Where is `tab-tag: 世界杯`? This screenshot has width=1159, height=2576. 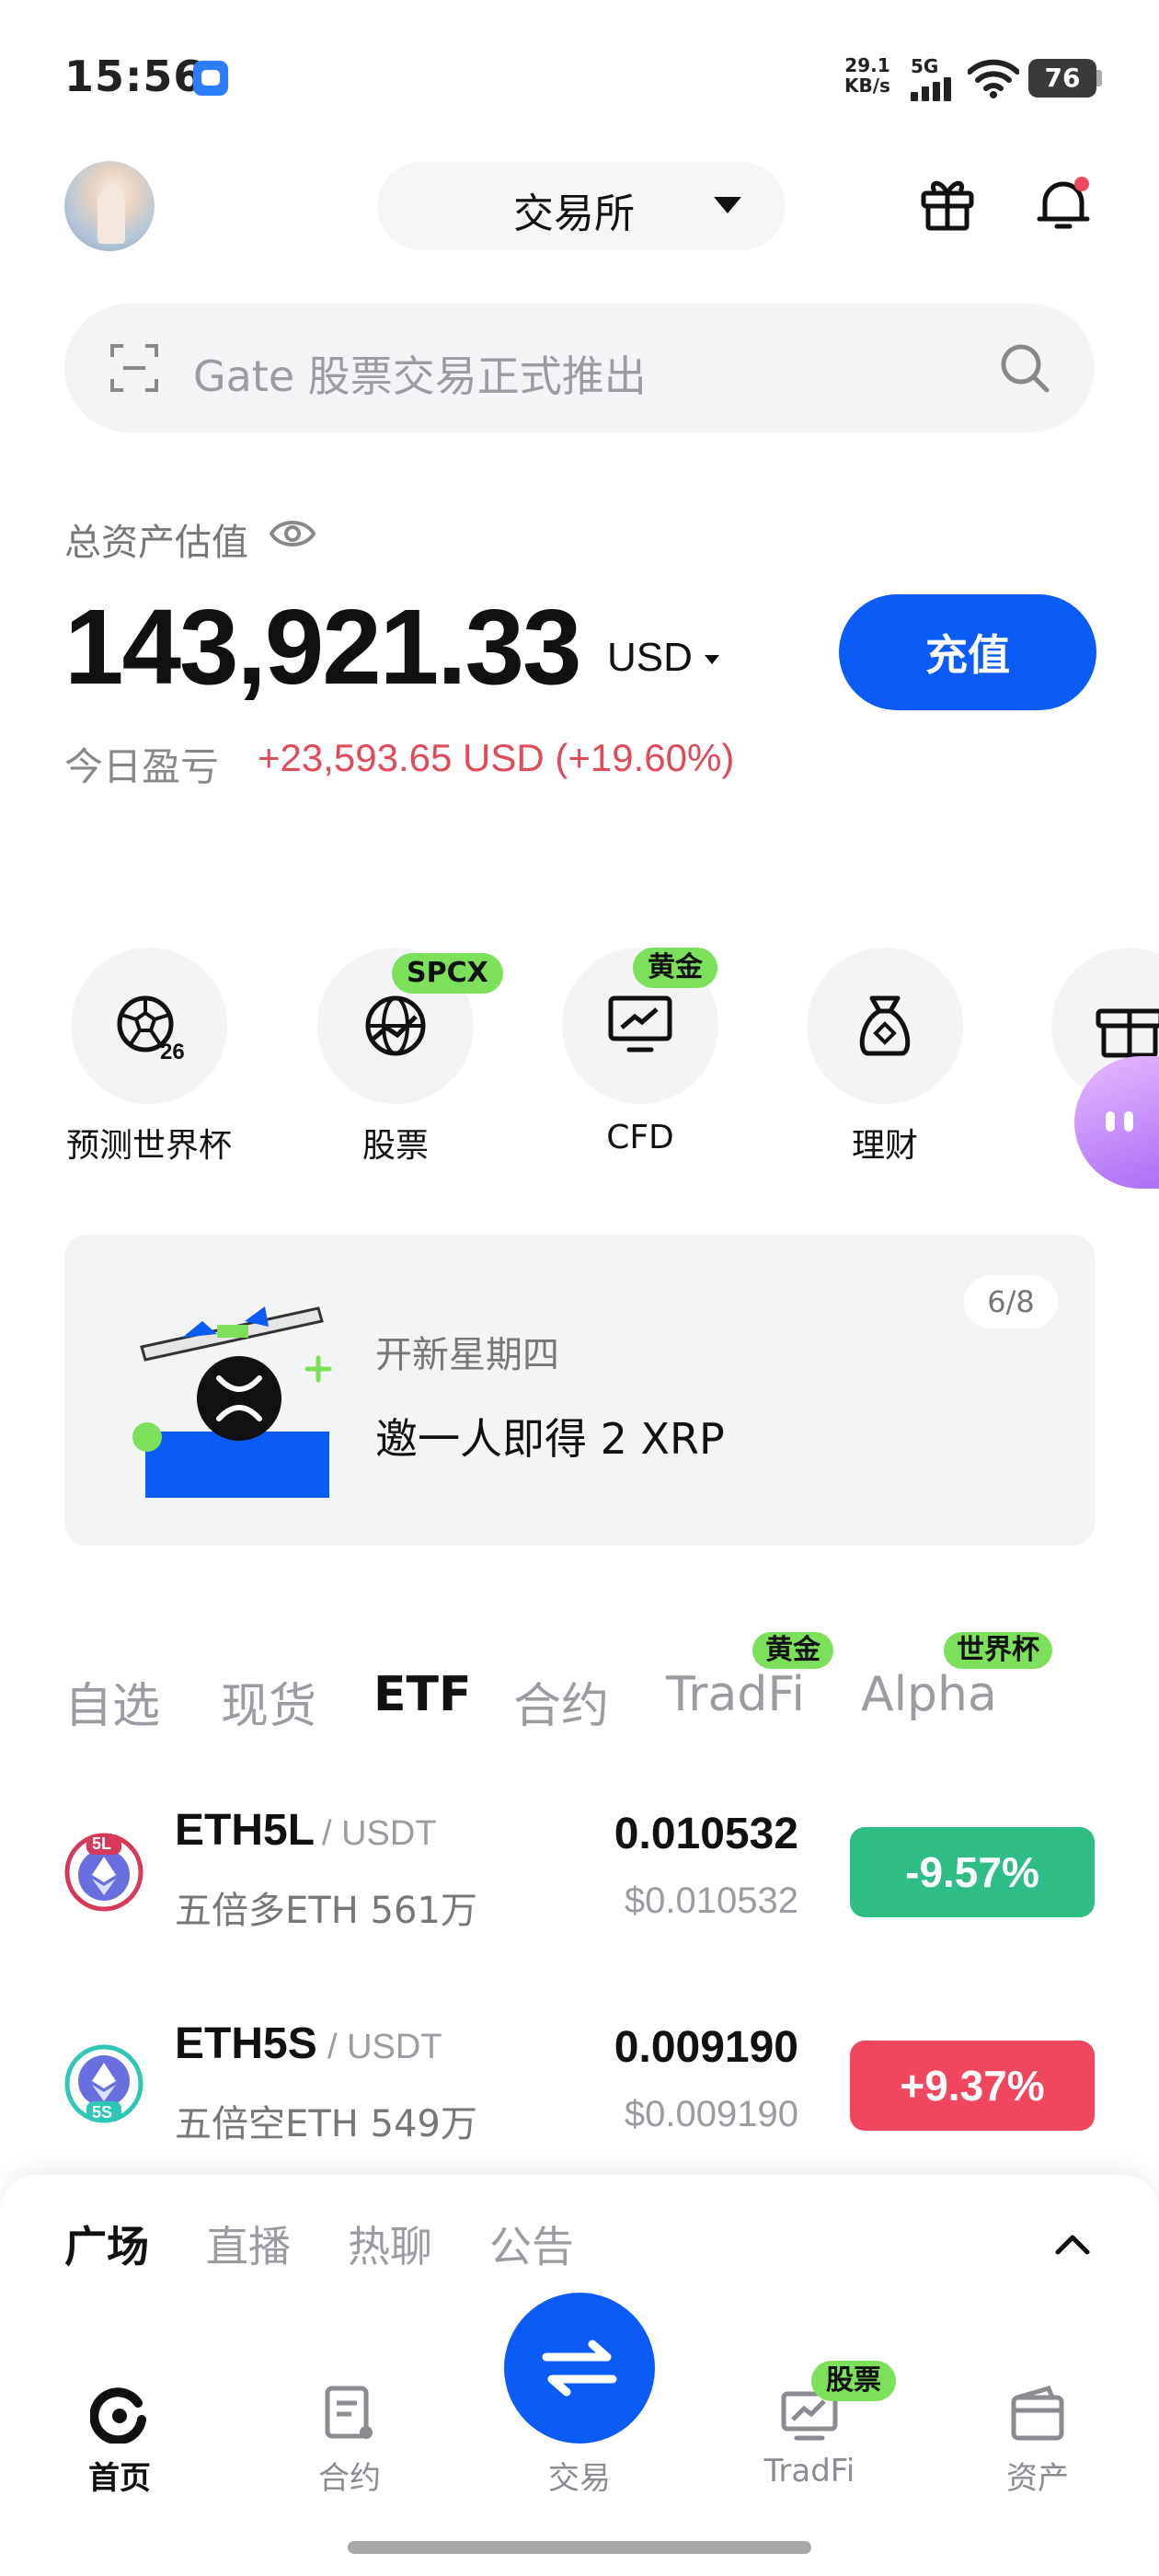
tab-tag: 世界杯 is located at coordinates (998, 1650).